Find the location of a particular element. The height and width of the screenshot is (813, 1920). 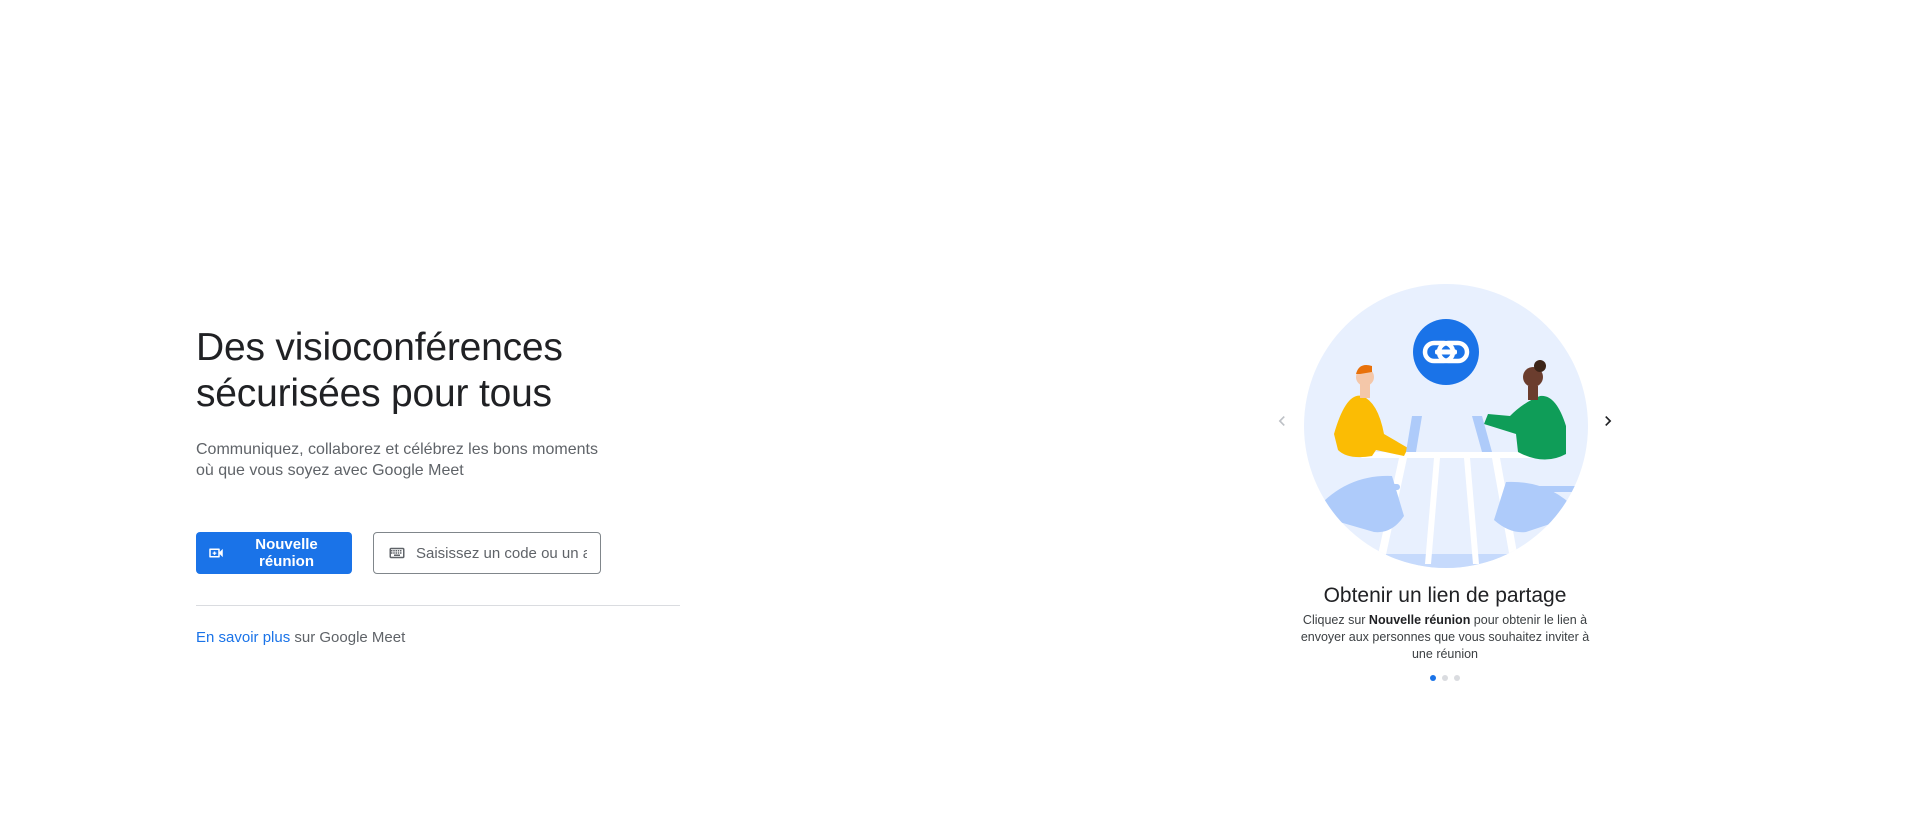

chevron-right-icon is located at coordinates (1608, 422).